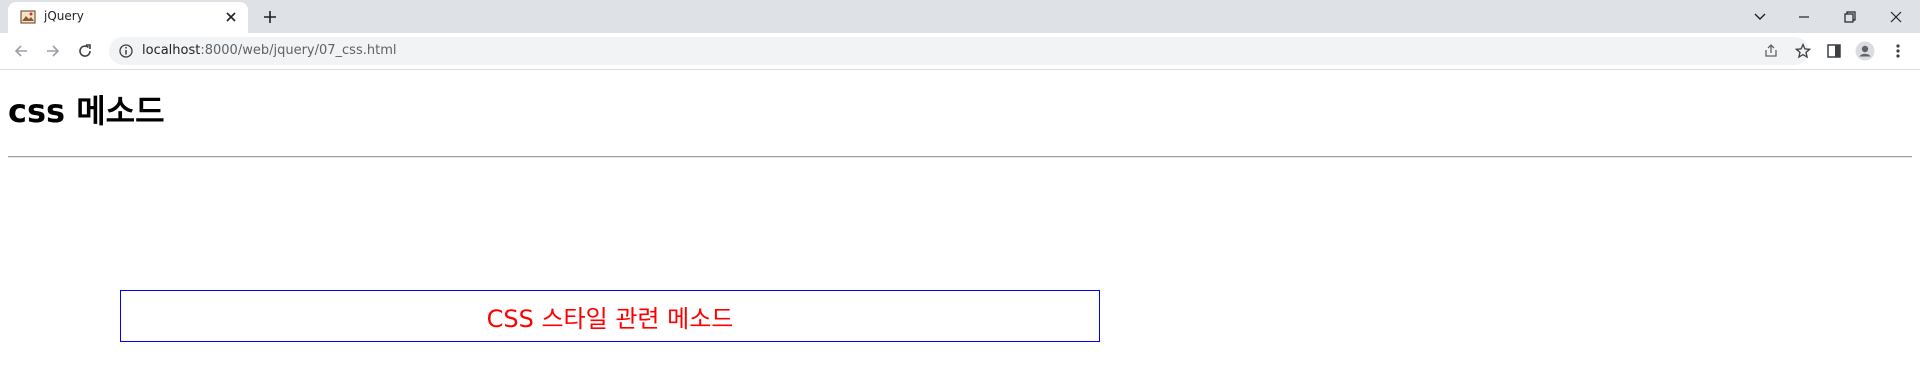 The width and height of the screenshot is (1920, 372). I want to click on browser-toolbar: localhost:8000/web/jquery/07_css.html, so click(960, 51).